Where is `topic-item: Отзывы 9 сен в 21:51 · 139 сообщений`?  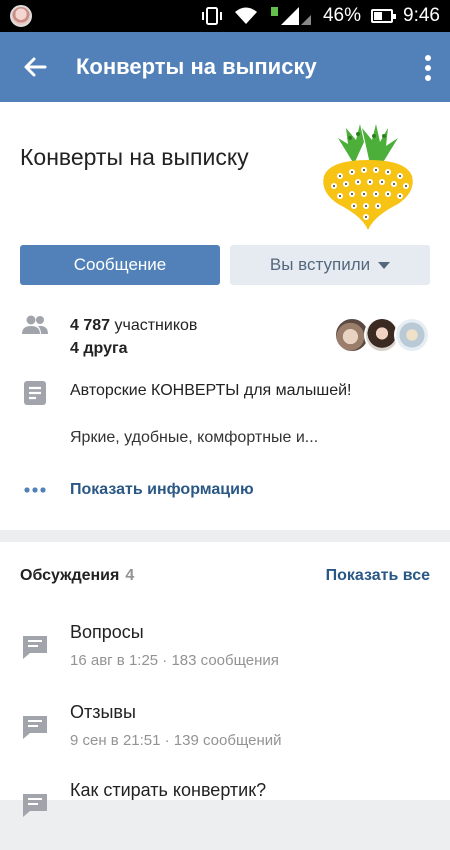 topic-item: Отзывы 9 сен в 21:51 · 139 сообщений is located at coordinates (225, 737).